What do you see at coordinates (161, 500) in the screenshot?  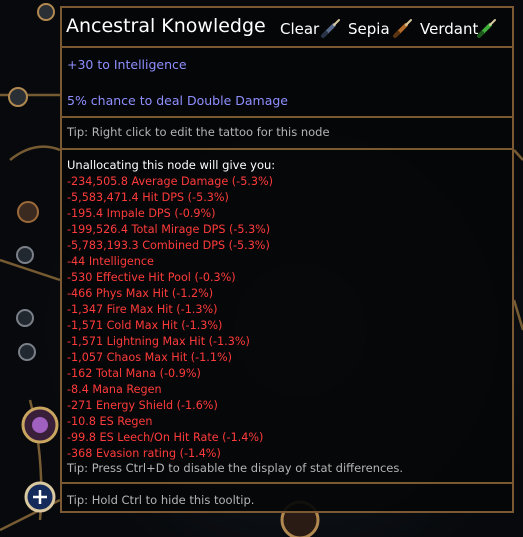 I see `tip-hold-ctrl: Tip: Hold Ctrl to hide this tooltip.` at bounding box center [161, 500].